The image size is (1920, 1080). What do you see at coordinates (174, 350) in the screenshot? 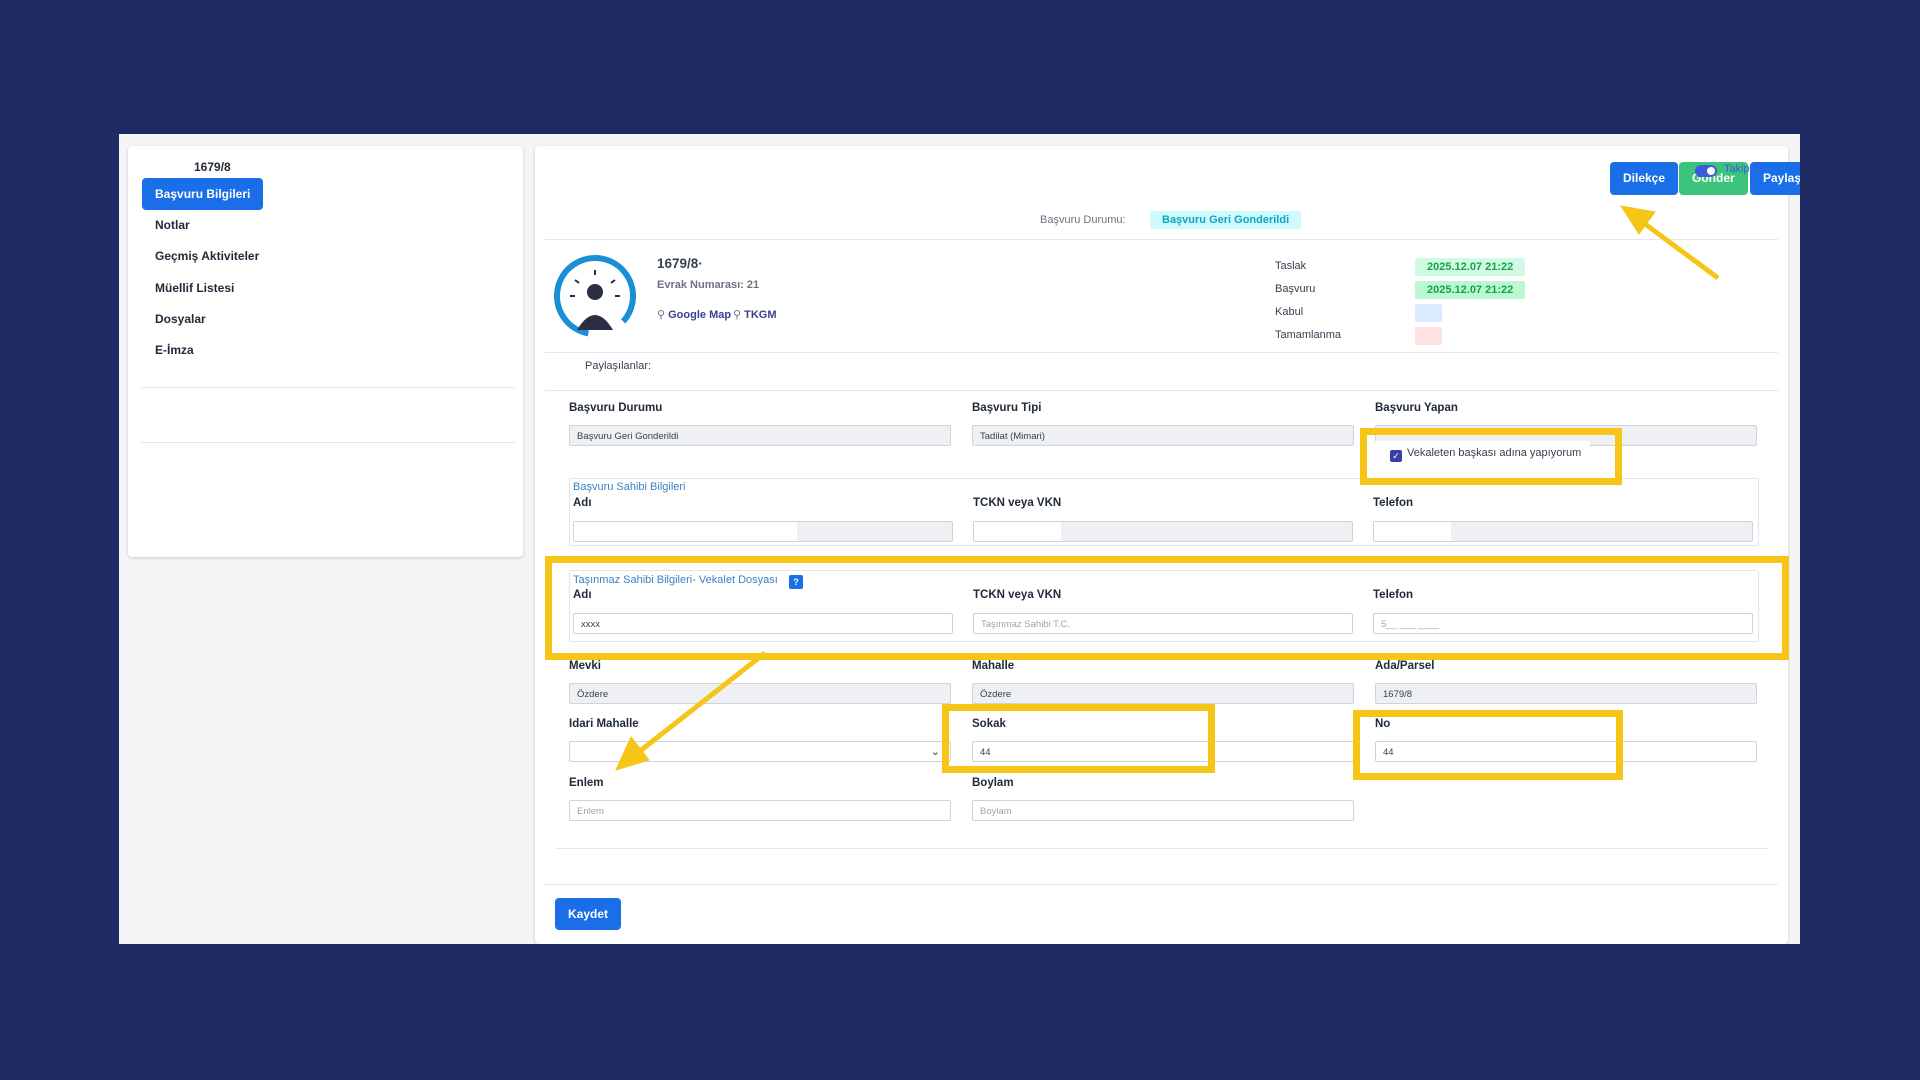
I see `sidebar-item-e-imza: E-İmza` at bounding box center [174, 350].